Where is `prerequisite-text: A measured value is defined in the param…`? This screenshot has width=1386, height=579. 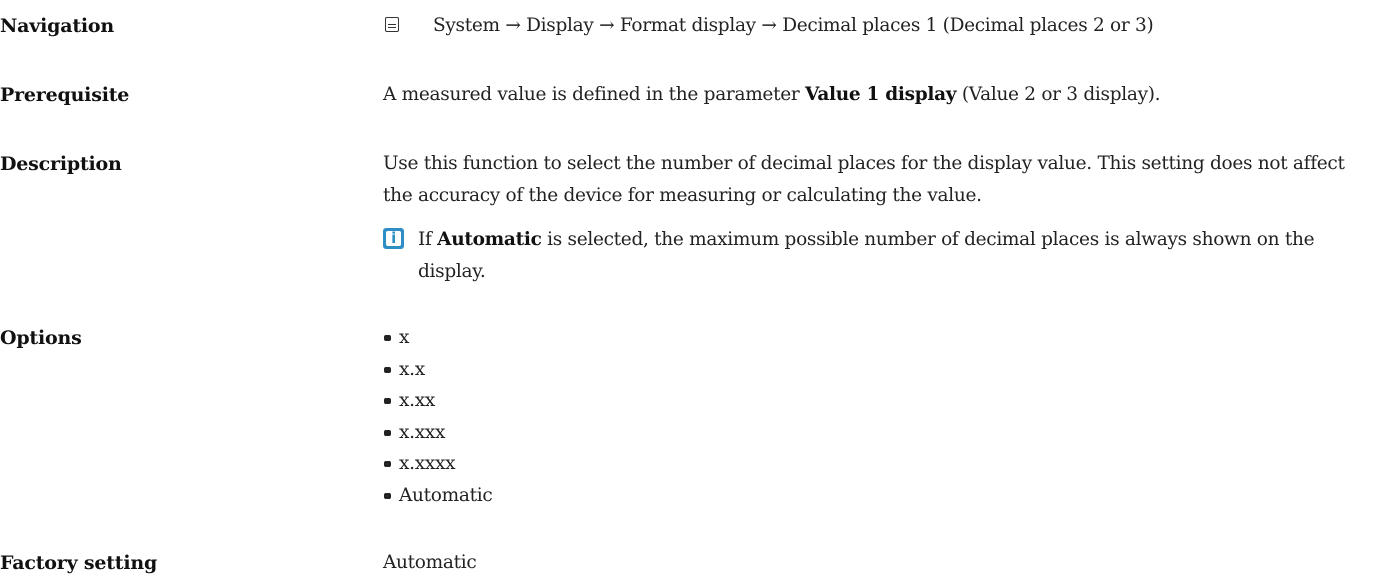 prerequisite-text: A measured value is defined in the param… is located at coordinates (874, 95).